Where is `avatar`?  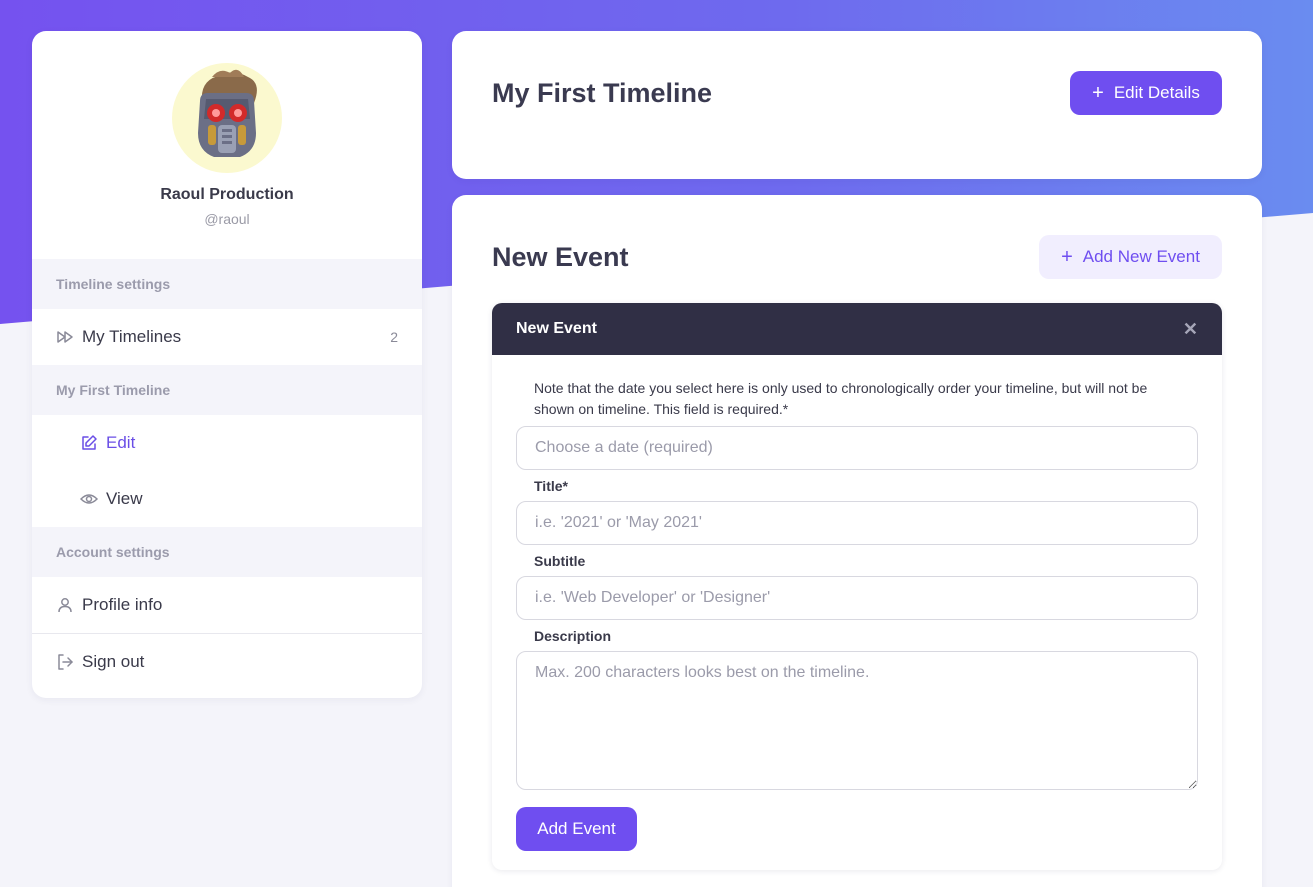
avatar is located at coordinates (227, 118).